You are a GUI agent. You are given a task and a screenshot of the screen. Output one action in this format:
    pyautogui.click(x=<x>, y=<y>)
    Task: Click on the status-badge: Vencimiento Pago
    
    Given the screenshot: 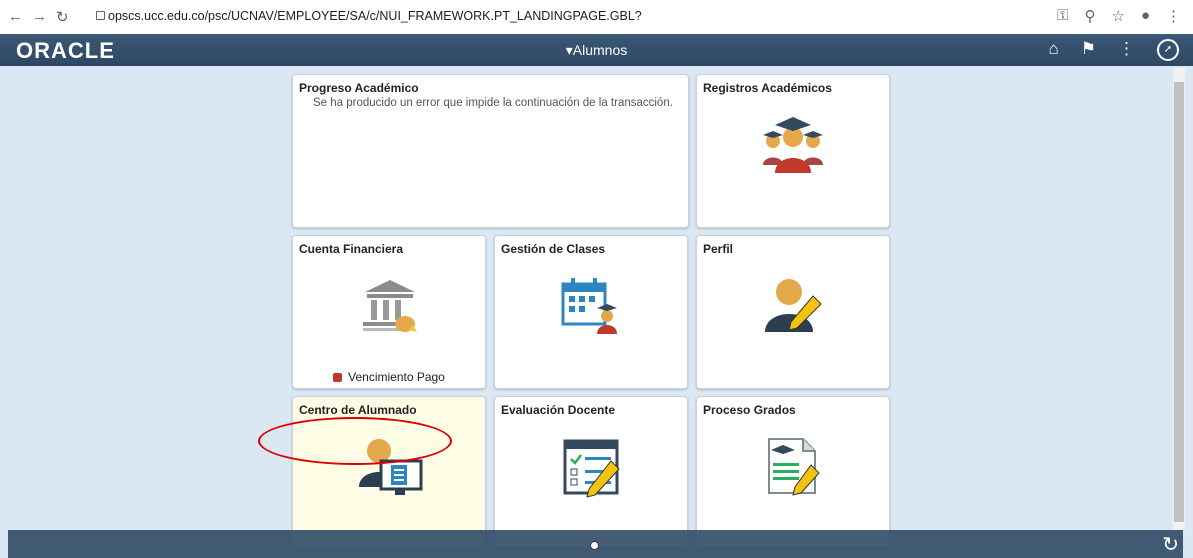 What is the action you would take?
    pyautogui.click(x=389, y=377)
    